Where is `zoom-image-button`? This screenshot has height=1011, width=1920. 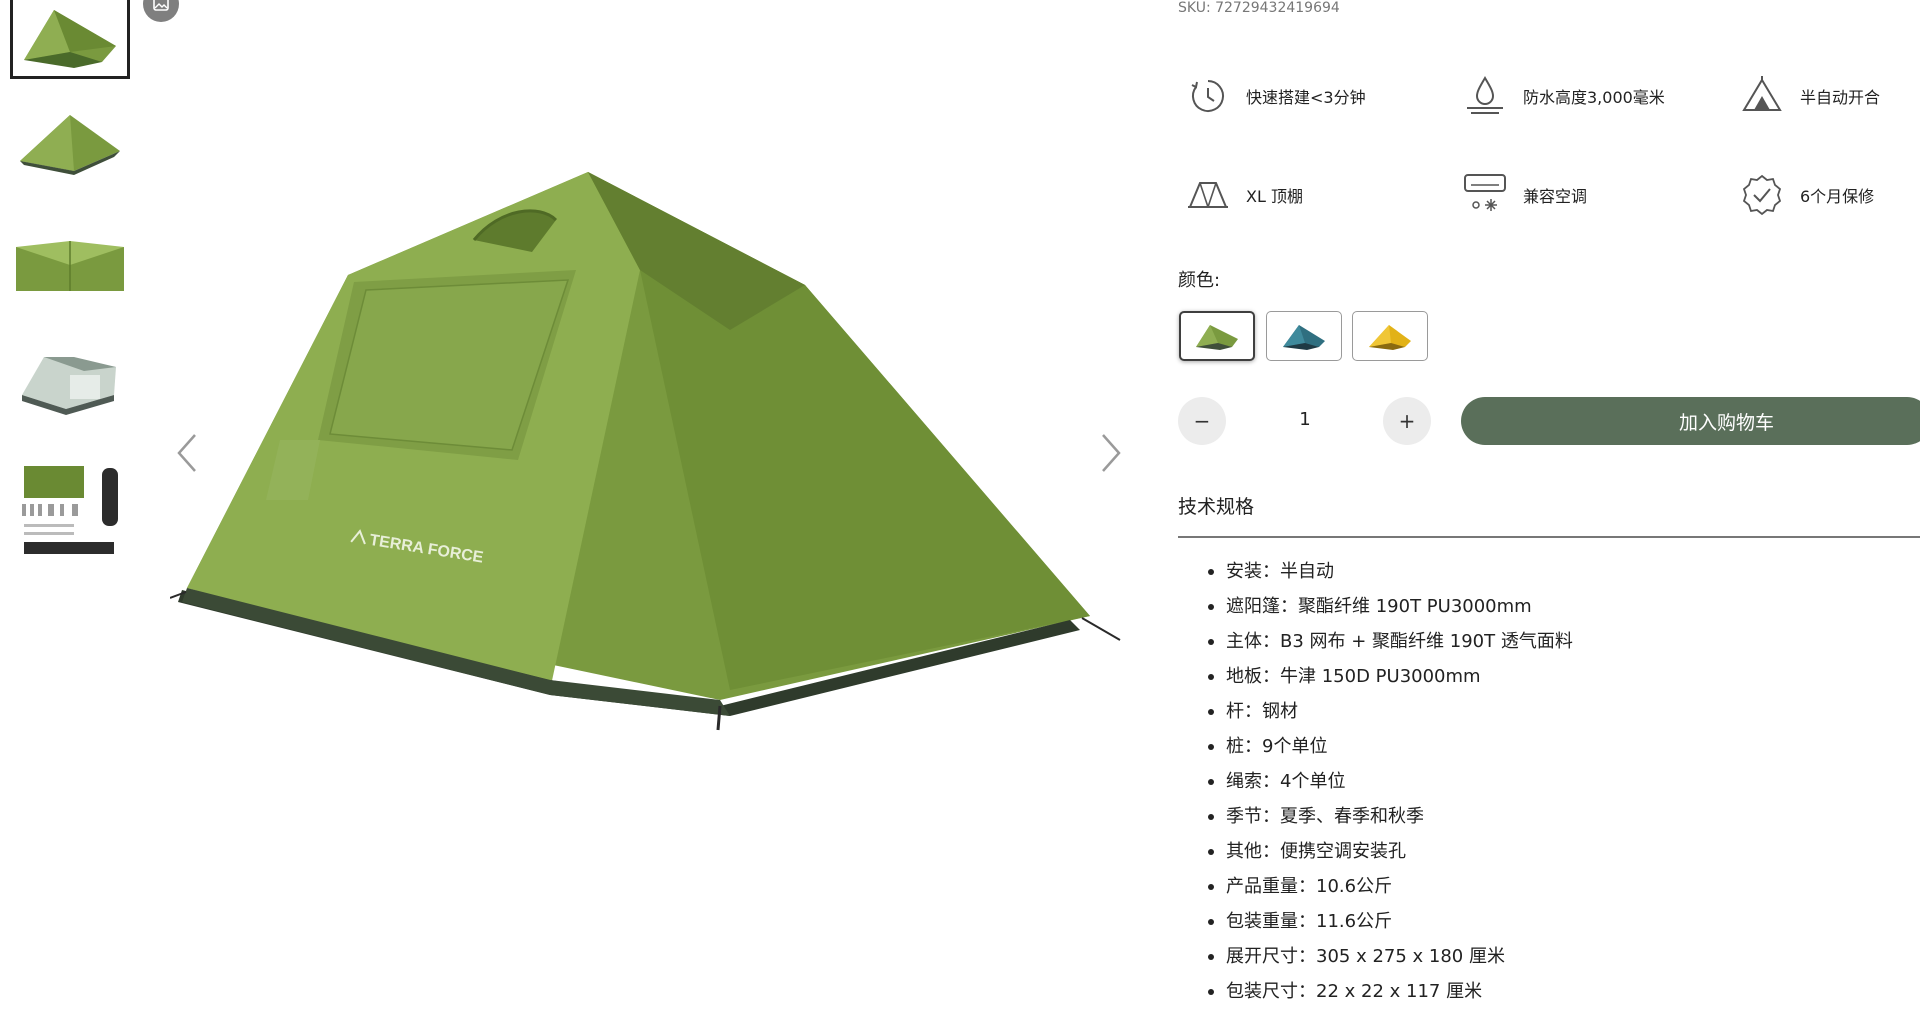 zoom-image-button is located at coordinates (161, 11).